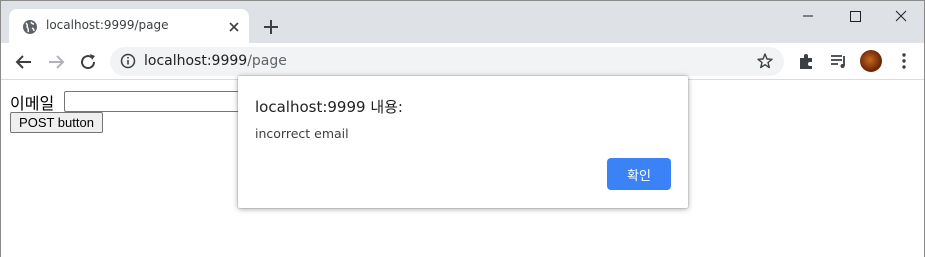 This screenshot has height=257, width=925. What do you see at coordinates (871, 61) in the screenshot?
I see `profile-avatar` at bounding box center [871, 61].